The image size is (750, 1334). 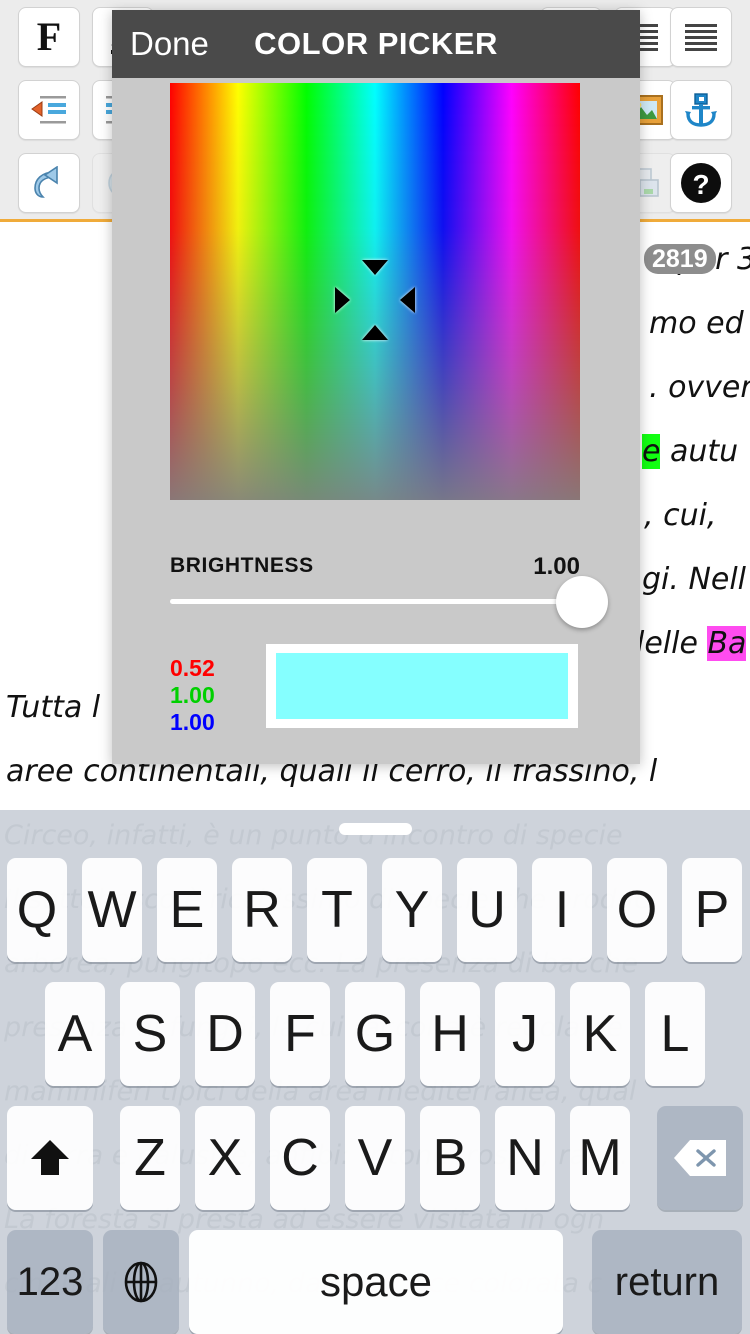 I want to click on help-button: ?, so click(x=701, y=183).